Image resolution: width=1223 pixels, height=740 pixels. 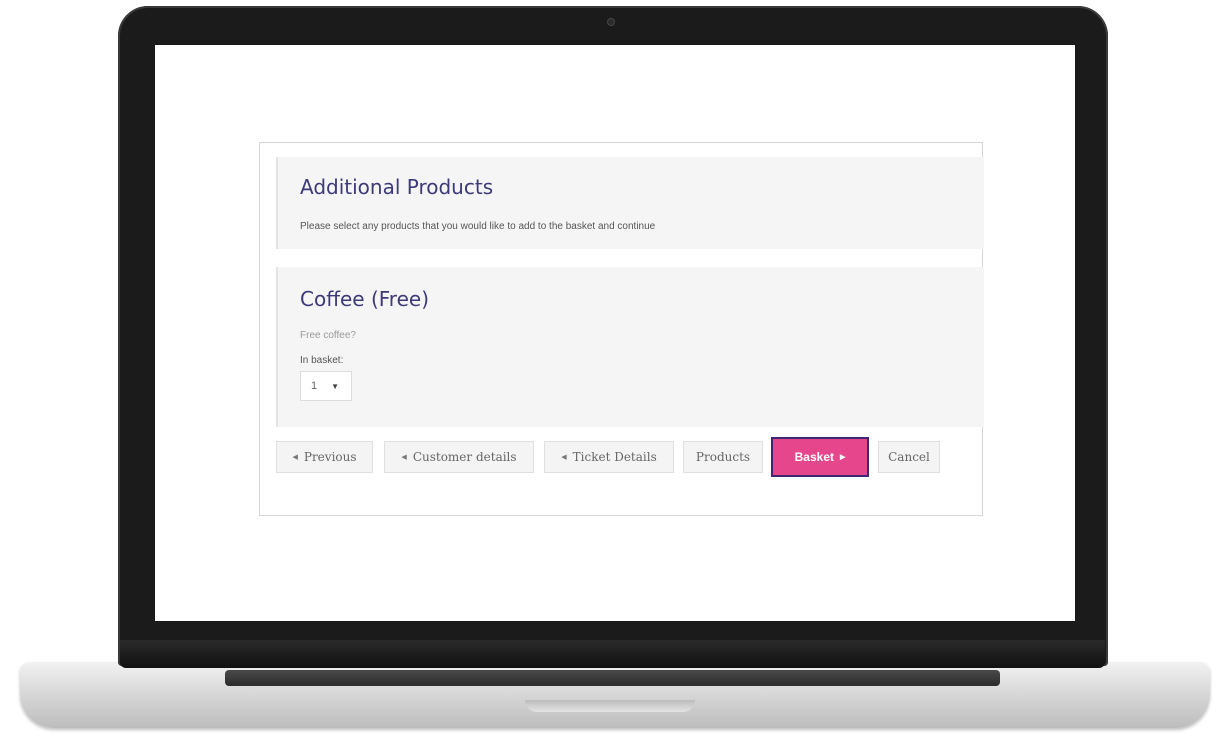 I want to click on basket-label: Basket, so click(x=814, y=457).